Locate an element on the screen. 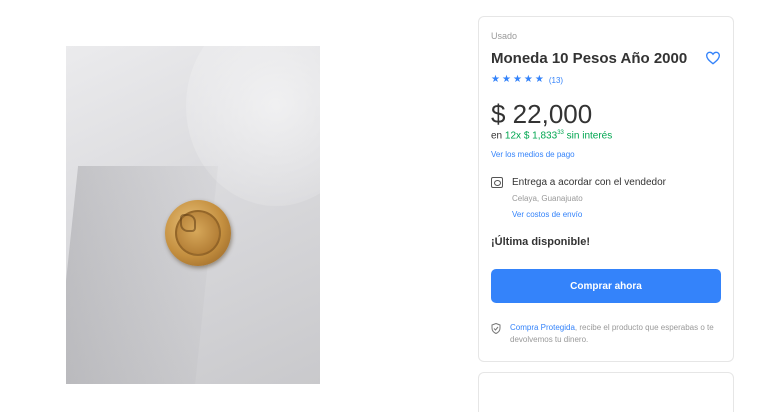  product-title: Moneda 10 Pesos Año 2000 is located at coordinates (589, 58).